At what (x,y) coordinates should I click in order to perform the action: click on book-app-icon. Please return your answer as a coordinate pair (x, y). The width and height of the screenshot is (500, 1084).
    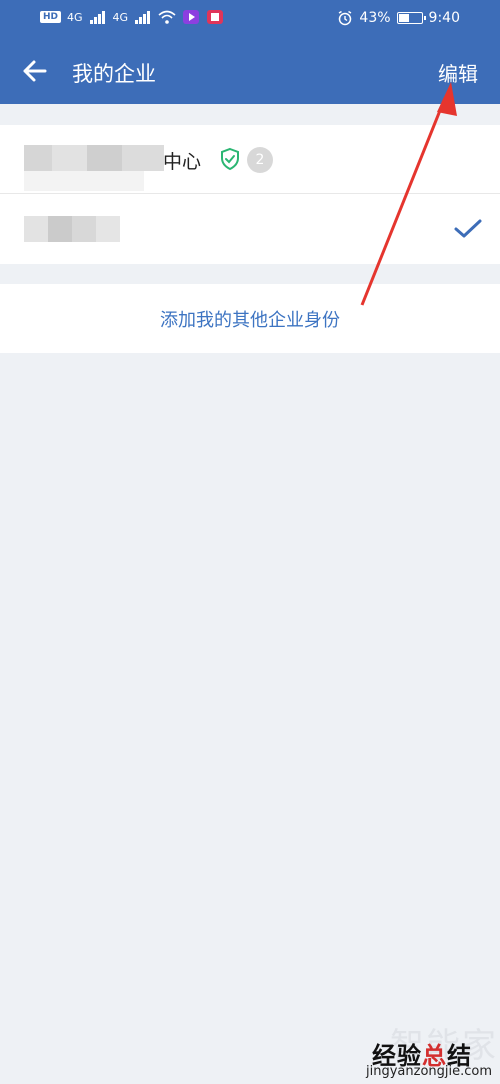
    Looking at the image, I should click on (215, 17).